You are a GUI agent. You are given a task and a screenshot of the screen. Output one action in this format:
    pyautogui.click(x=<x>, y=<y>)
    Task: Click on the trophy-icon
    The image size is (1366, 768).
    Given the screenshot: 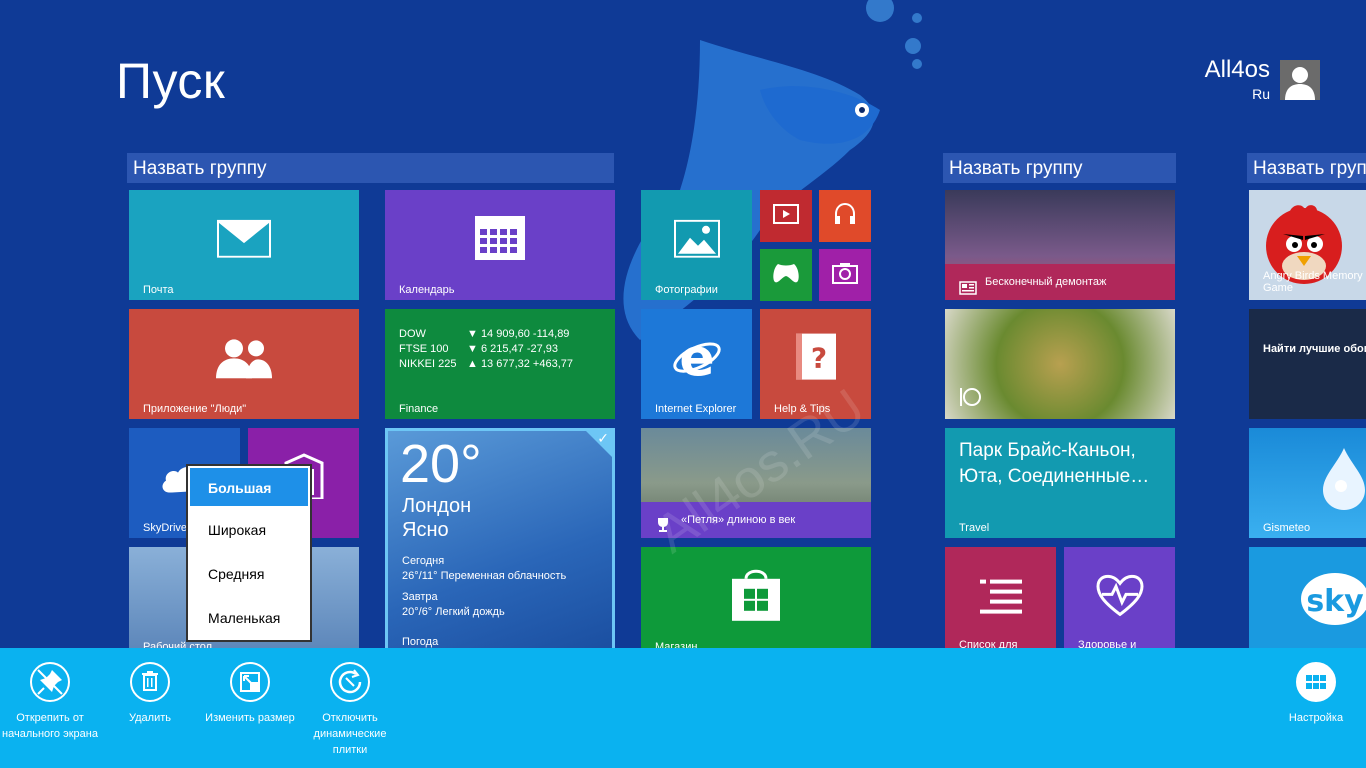 What is the action you would take?
    pyautogui.click(x=663, y=525)
    